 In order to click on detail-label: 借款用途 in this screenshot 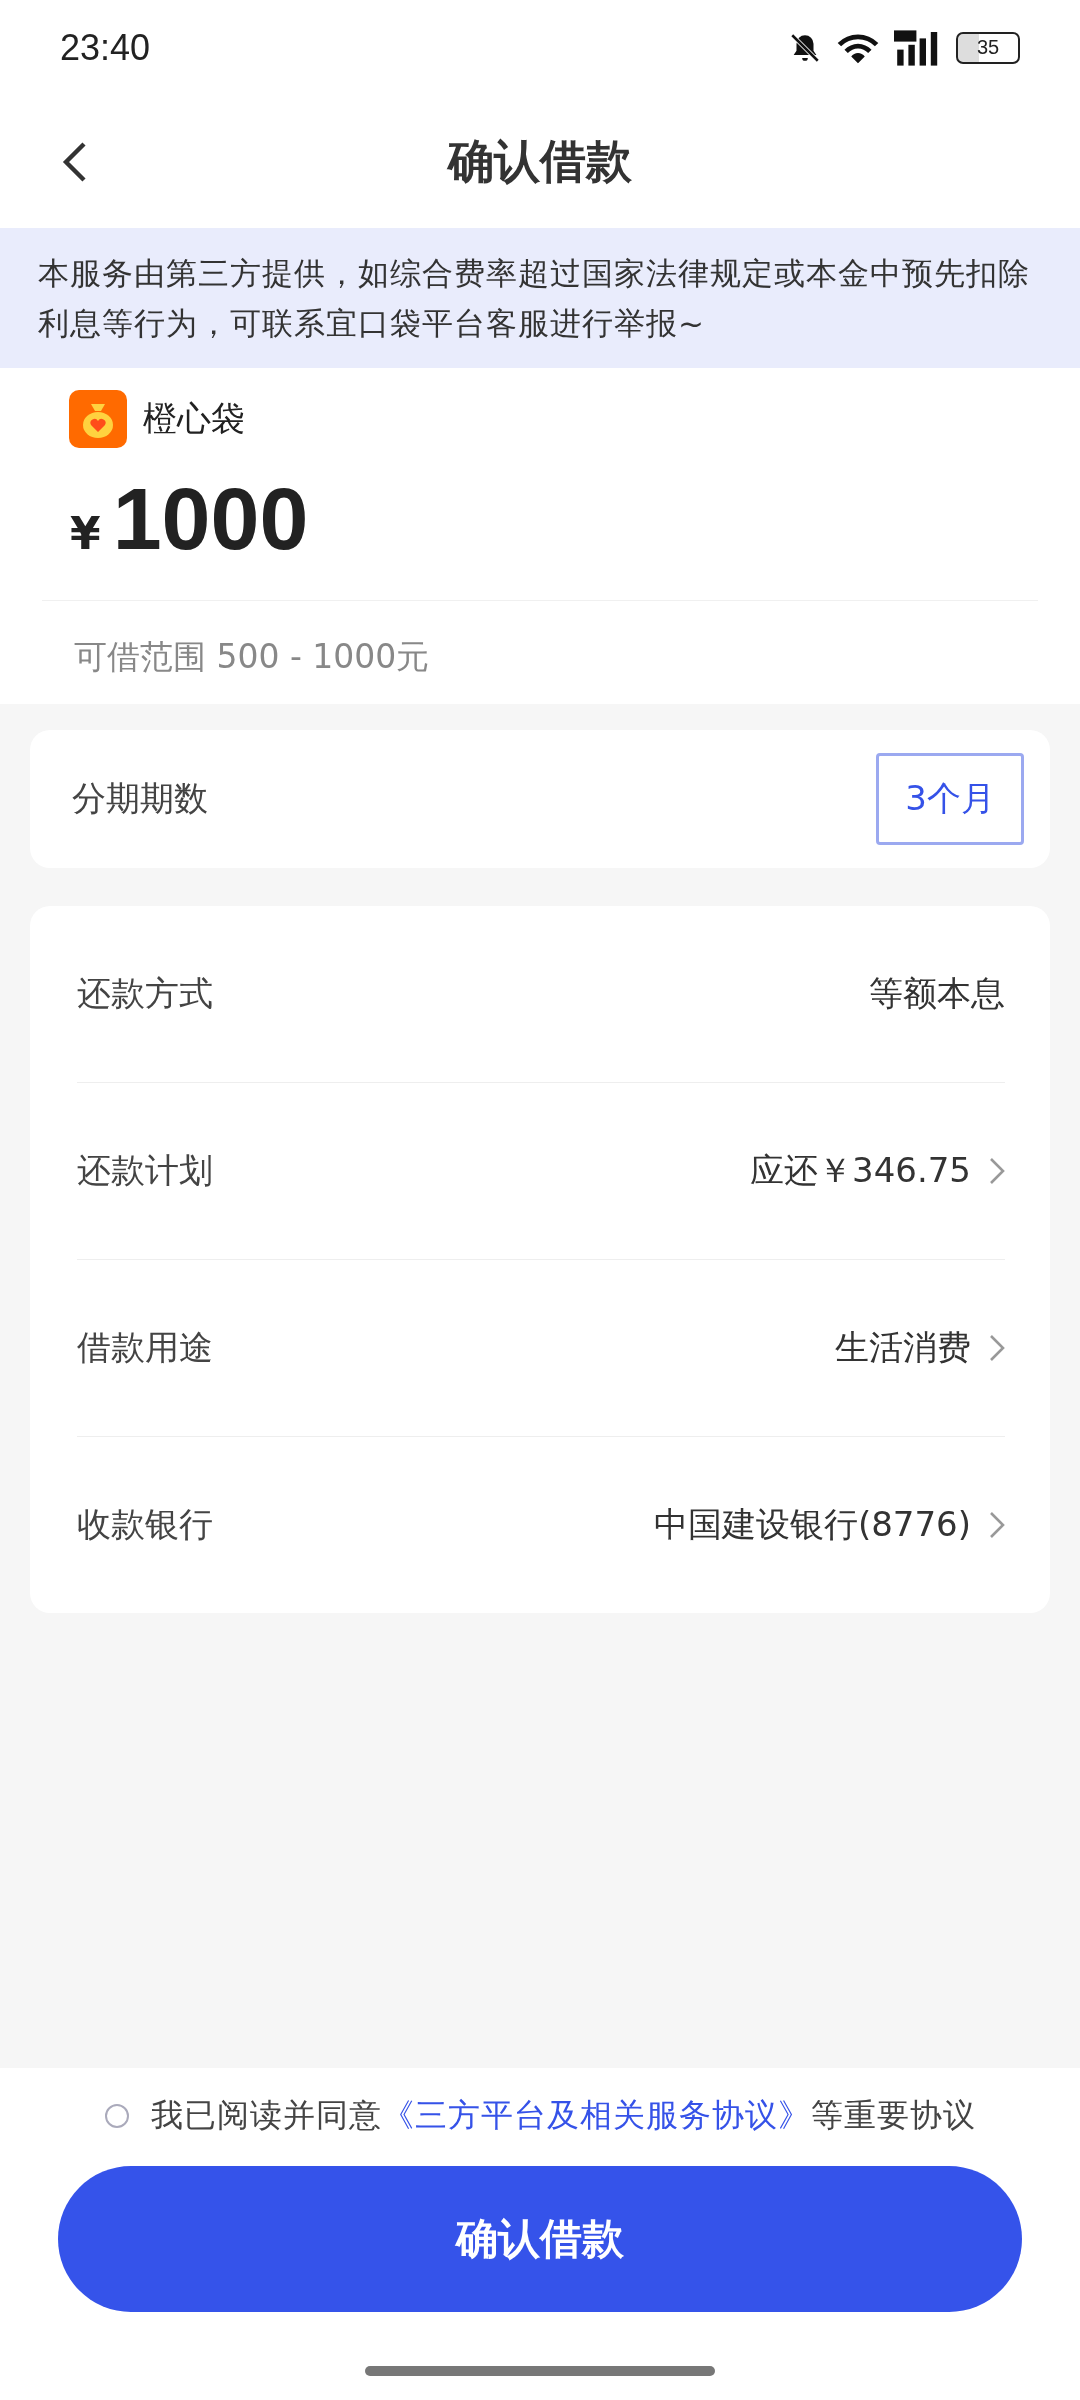, I will do `click(145, 1347)`.